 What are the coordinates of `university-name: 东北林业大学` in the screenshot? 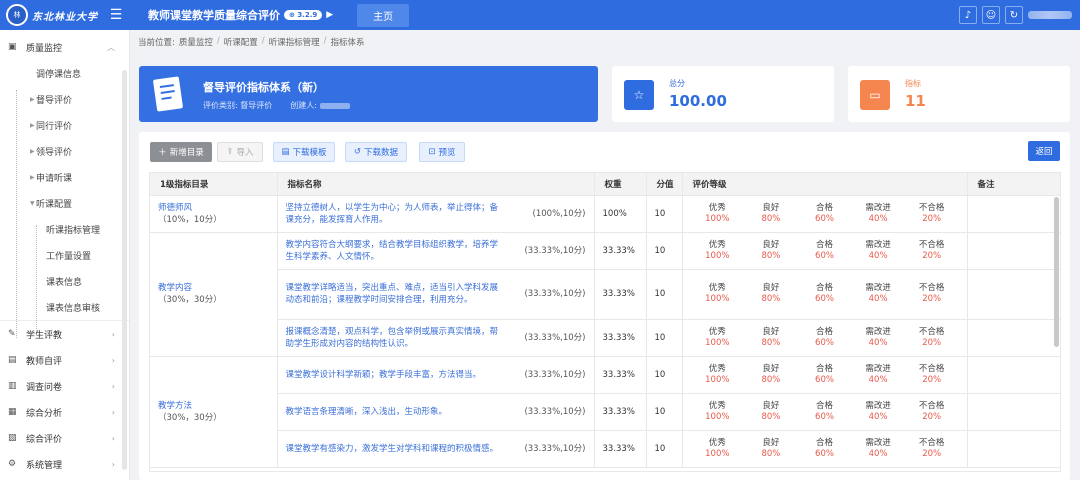 It's located at (65, 17).